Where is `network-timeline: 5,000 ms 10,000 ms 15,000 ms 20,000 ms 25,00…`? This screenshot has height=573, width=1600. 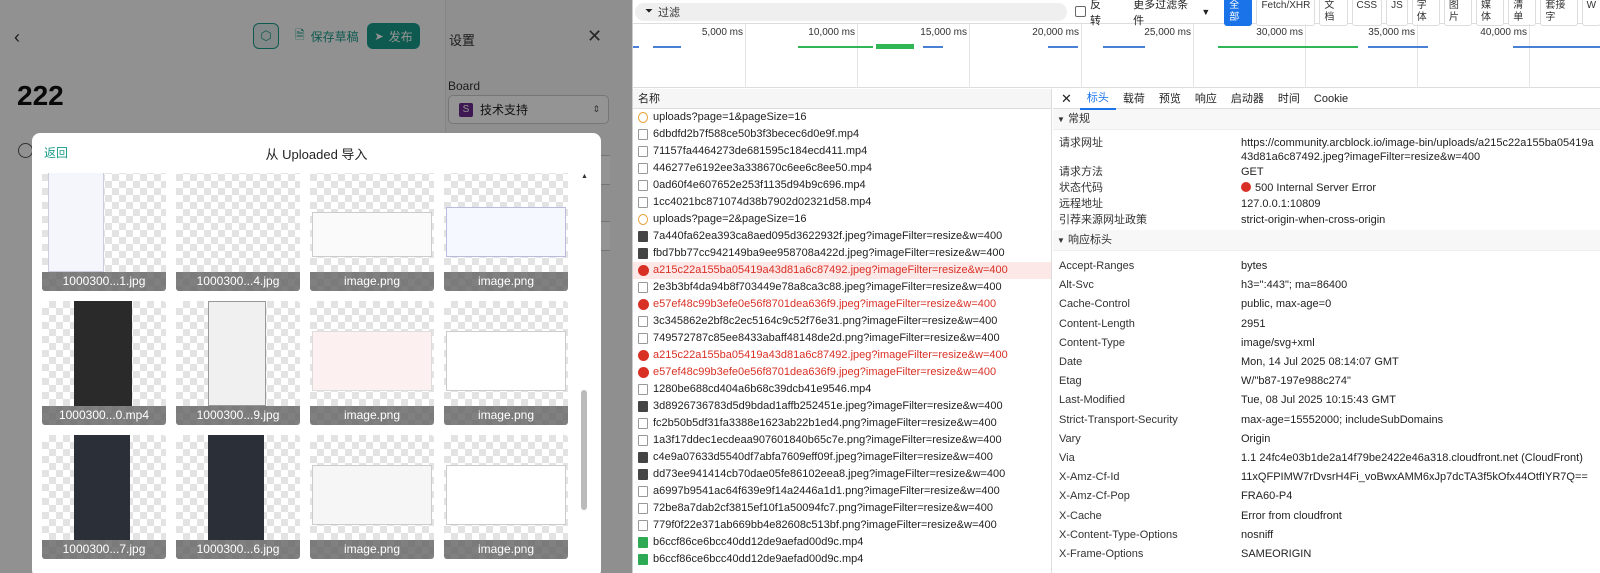 network-timeline: 5,000 ms 10,000 ms 15,000 ms 20,000 ms 25,00… is located at coordinates (1116, 56).